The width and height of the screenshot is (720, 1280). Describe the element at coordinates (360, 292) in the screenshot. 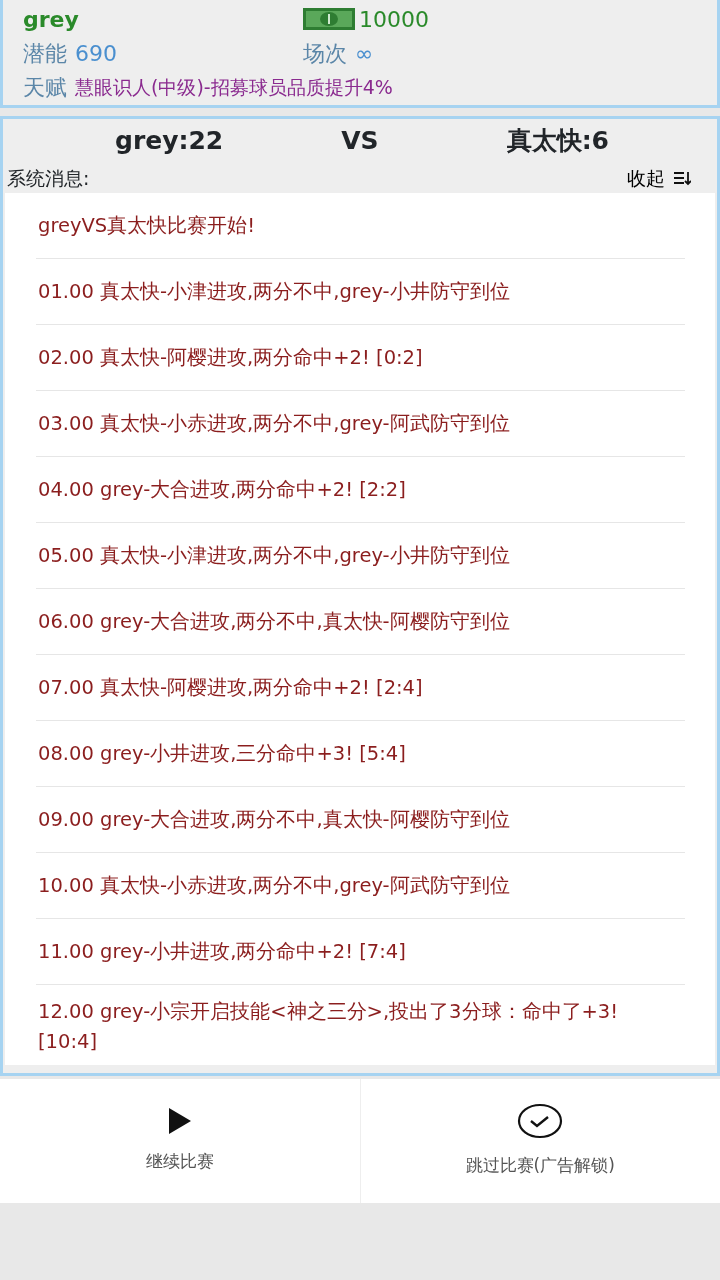

I see `message-line: 01.00 真太快-小津进攻,两分不中,grey-小井防守到位` at that location.